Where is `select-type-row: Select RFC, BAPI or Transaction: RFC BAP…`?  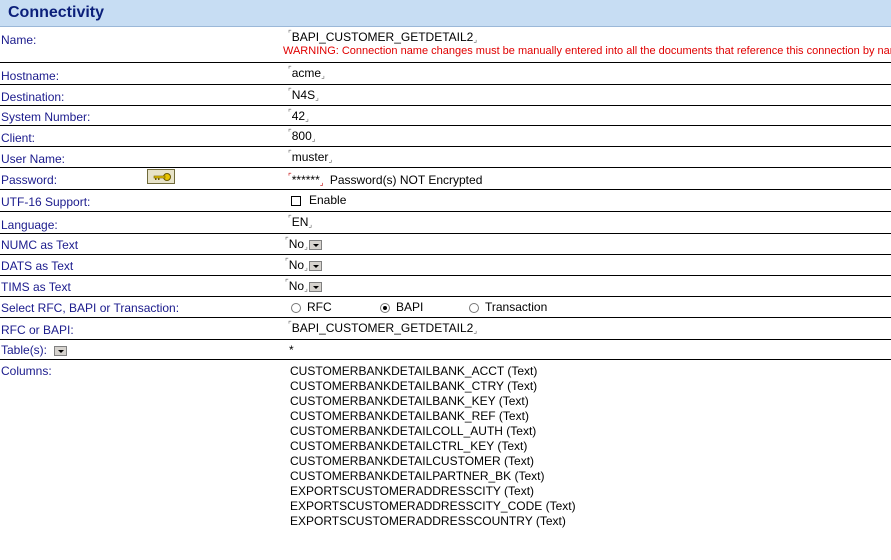 select-type-row: Select RFC, BAPI or Transaction: RFC BAP… is located at coordinates (445, 307).